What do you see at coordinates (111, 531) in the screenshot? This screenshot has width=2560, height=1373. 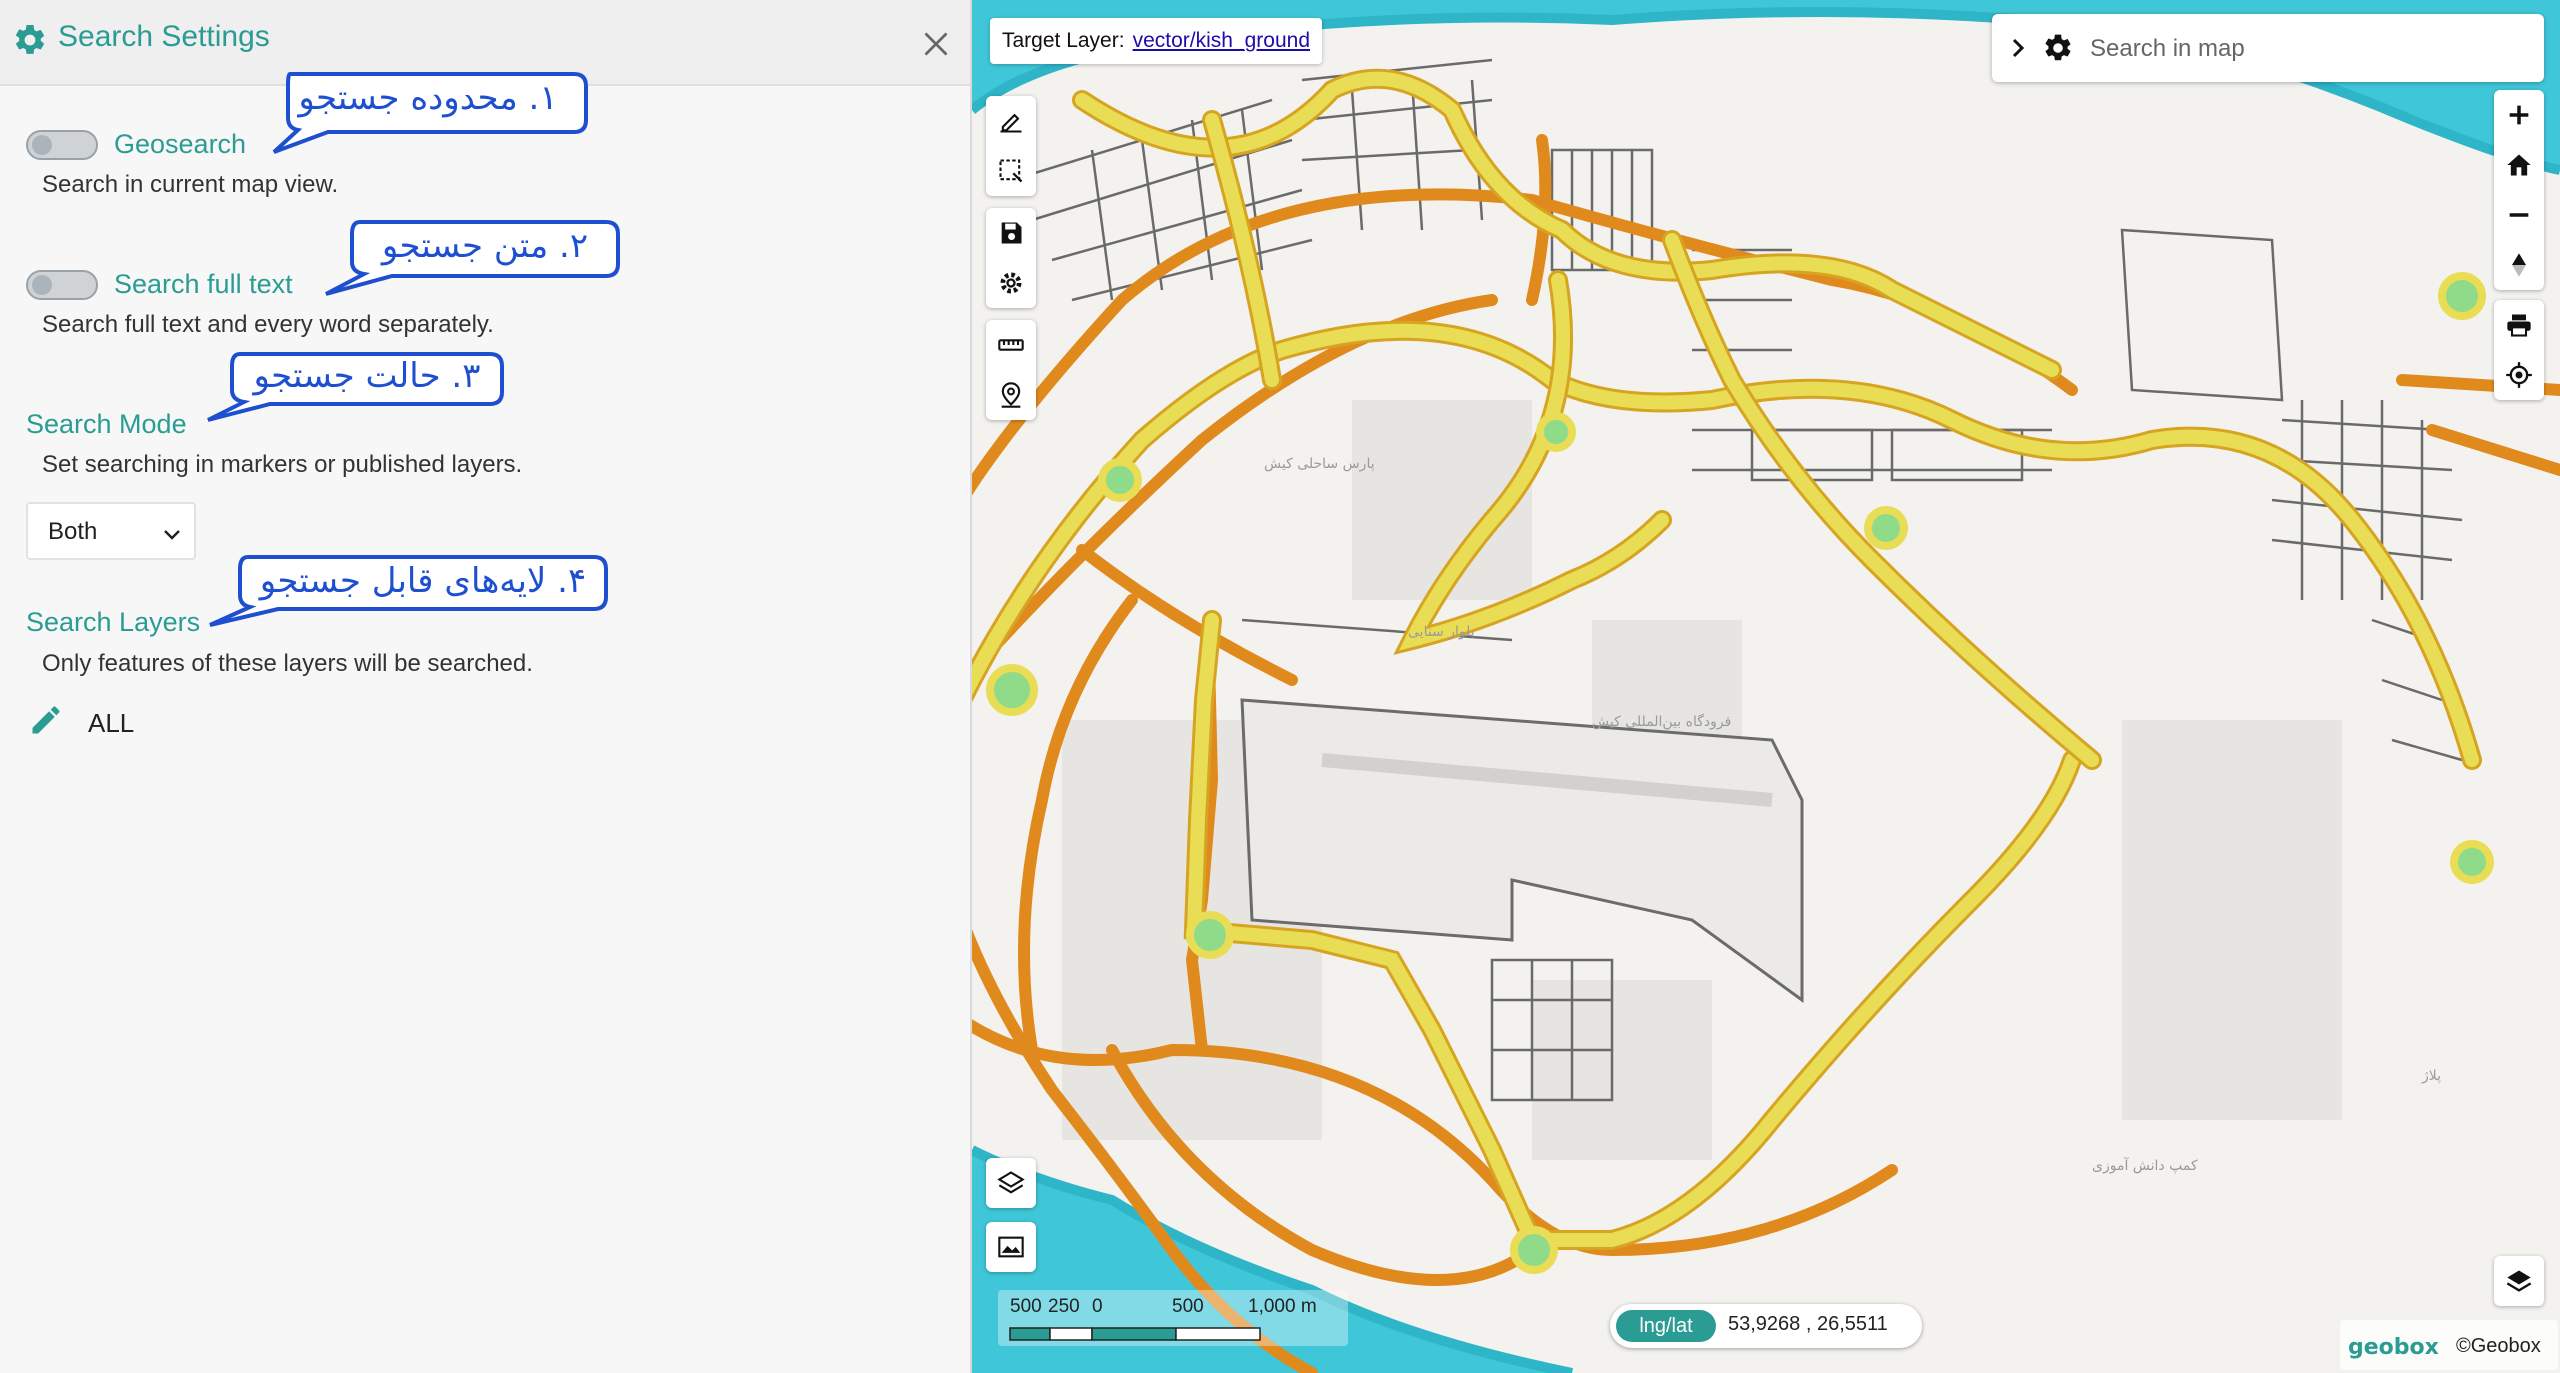 I see `search-mode-select: Both` at bounding box center [111, 531].